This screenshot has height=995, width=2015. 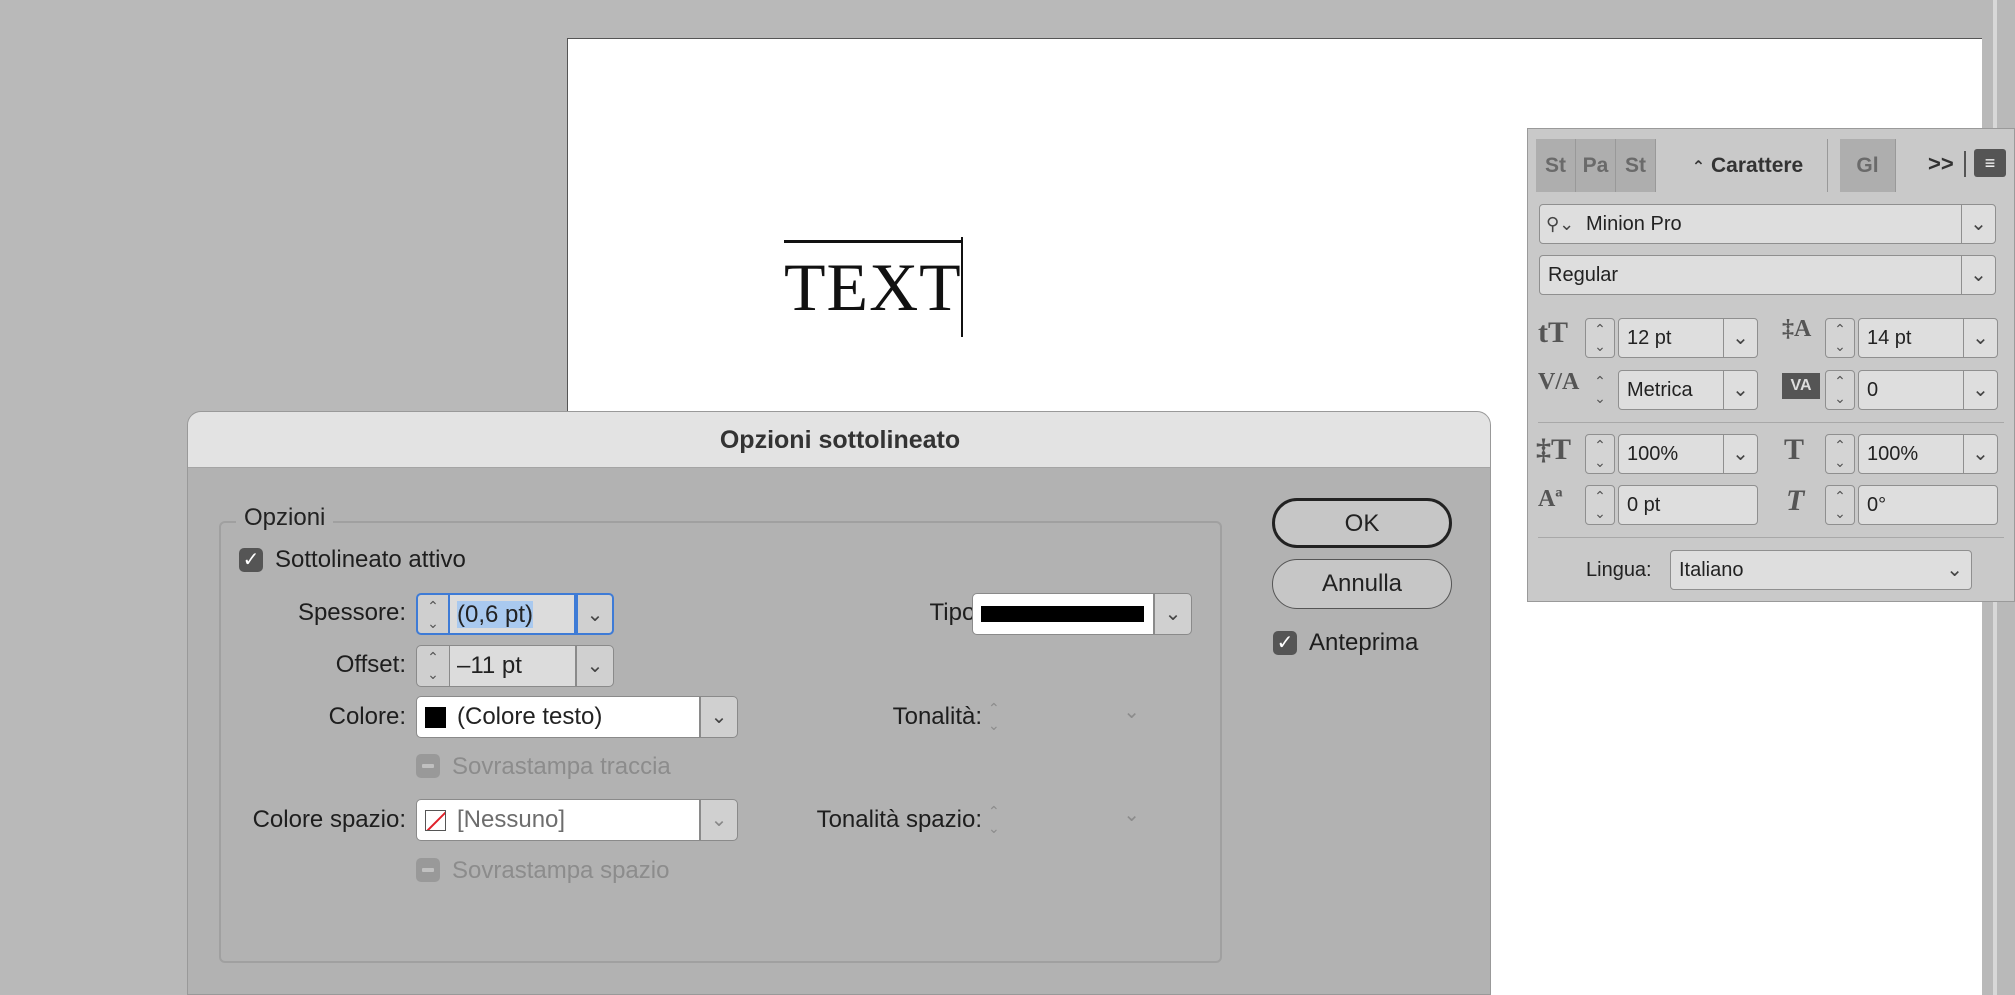 I want to click on tab-stili: St, so click(x=1556, y=165).